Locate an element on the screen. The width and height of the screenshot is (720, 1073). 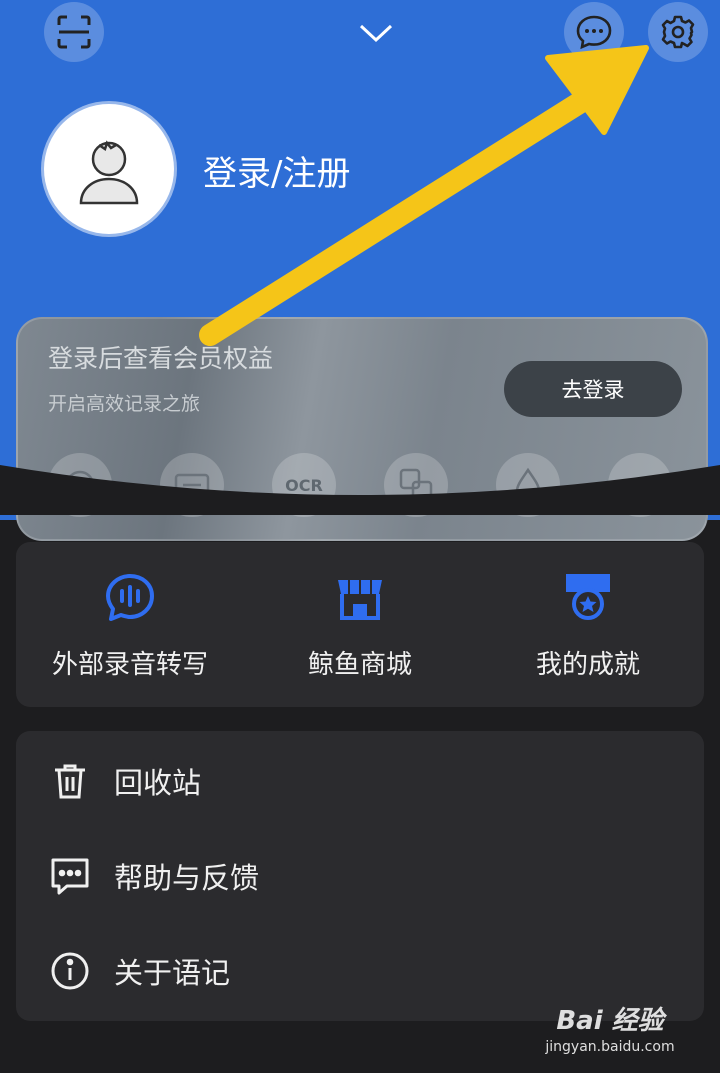
scan-button is located at coordinates (74, 32).